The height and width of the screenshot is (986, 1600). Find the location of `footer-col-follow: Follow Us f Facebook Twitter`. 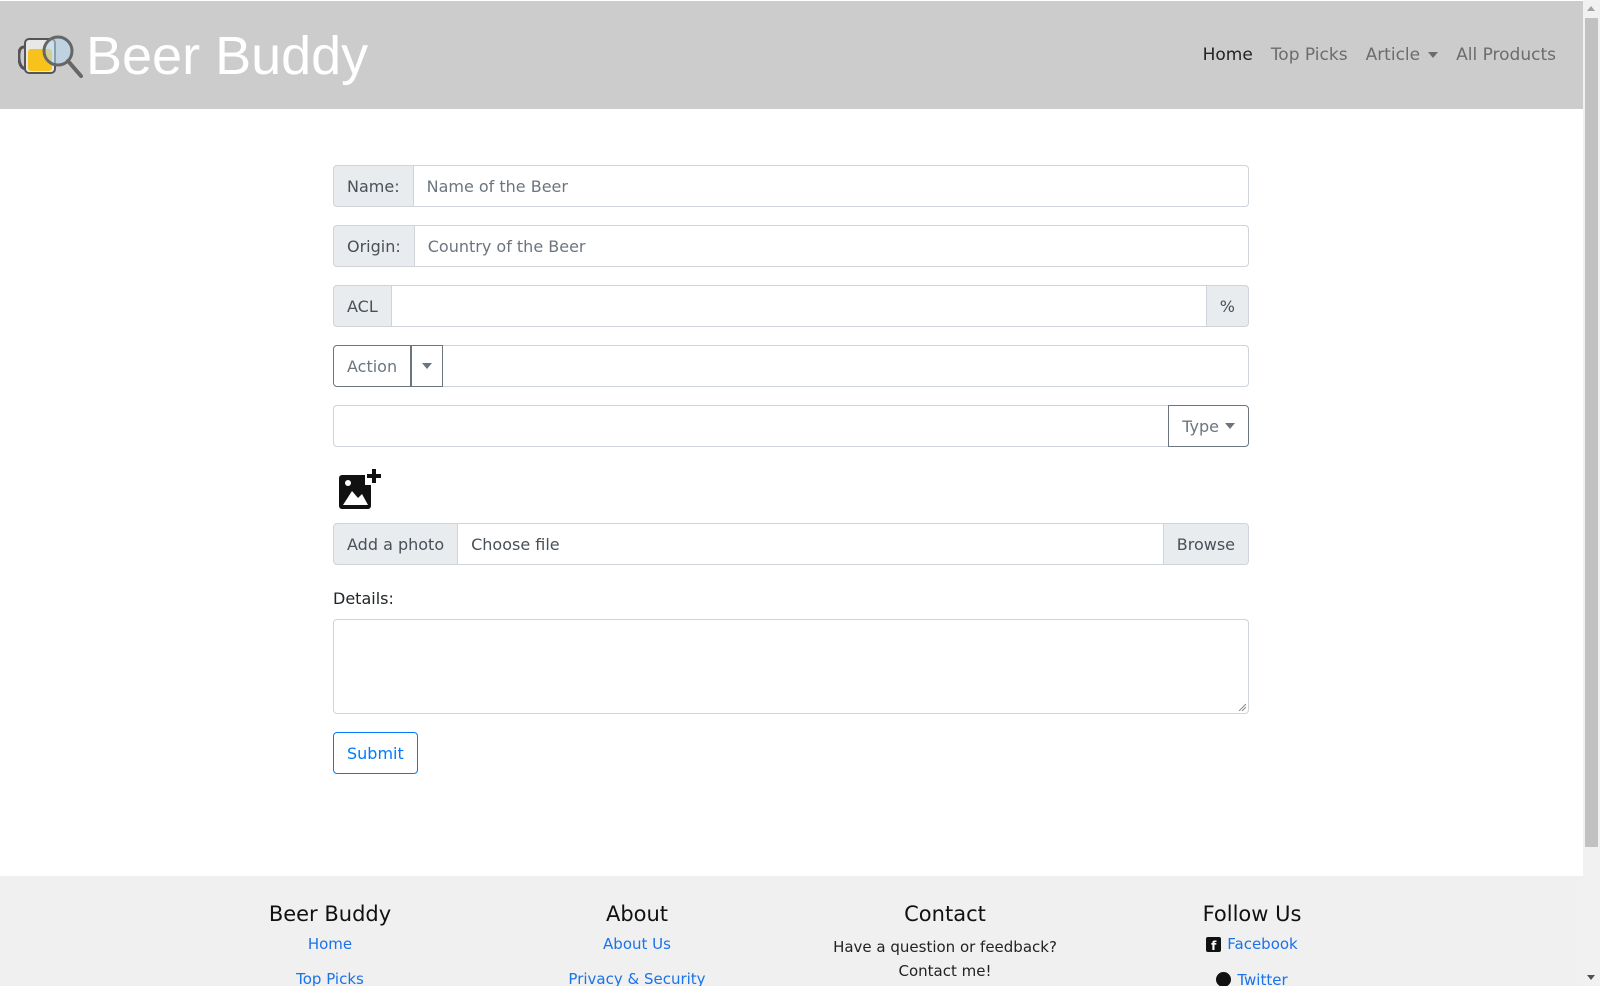

footer-col-follow: Follow Us f Facebook Twitter is located at coordinates (1252, 944).